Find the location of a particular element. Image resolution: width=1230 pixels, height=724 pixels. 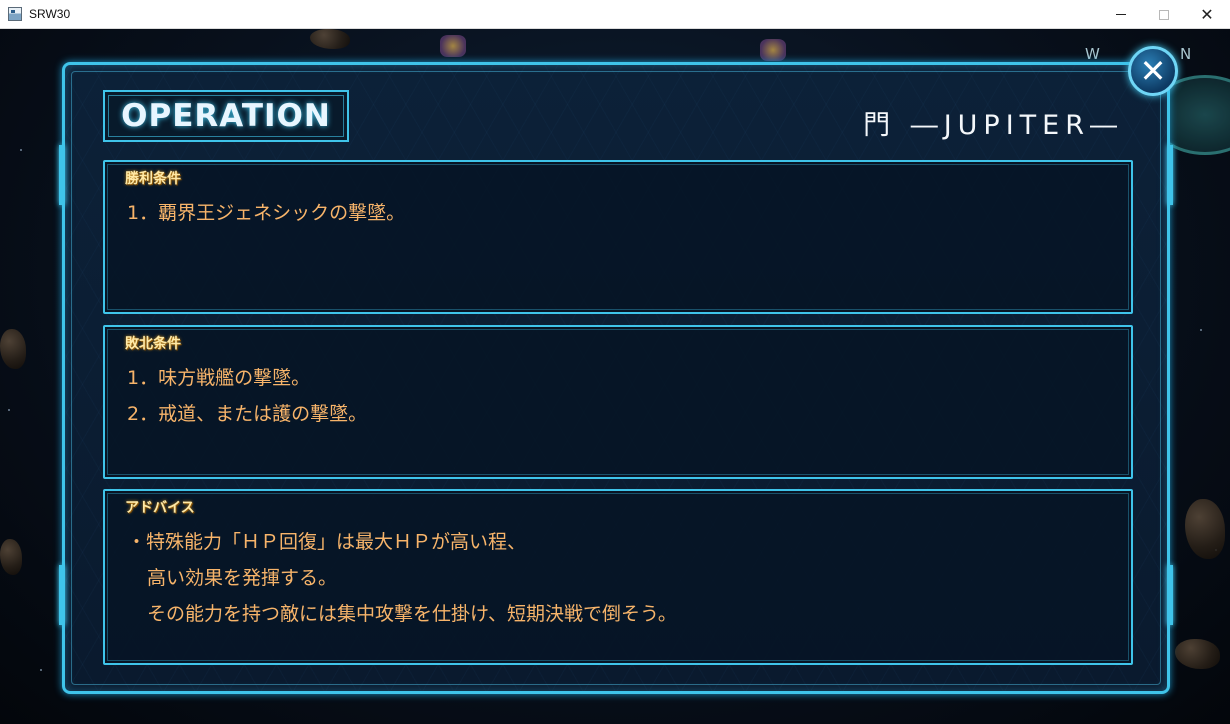

minimize-icon is located at coordinates (1121, 14).